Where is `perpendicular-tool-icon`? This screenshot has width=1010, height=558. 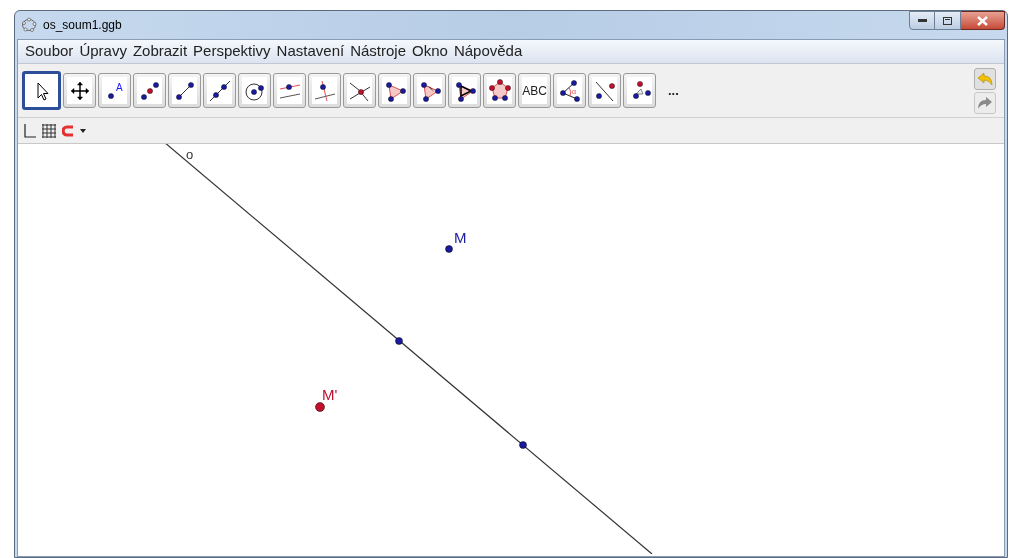
perpendicular-tool-icon is located at coordinates (324, 90).